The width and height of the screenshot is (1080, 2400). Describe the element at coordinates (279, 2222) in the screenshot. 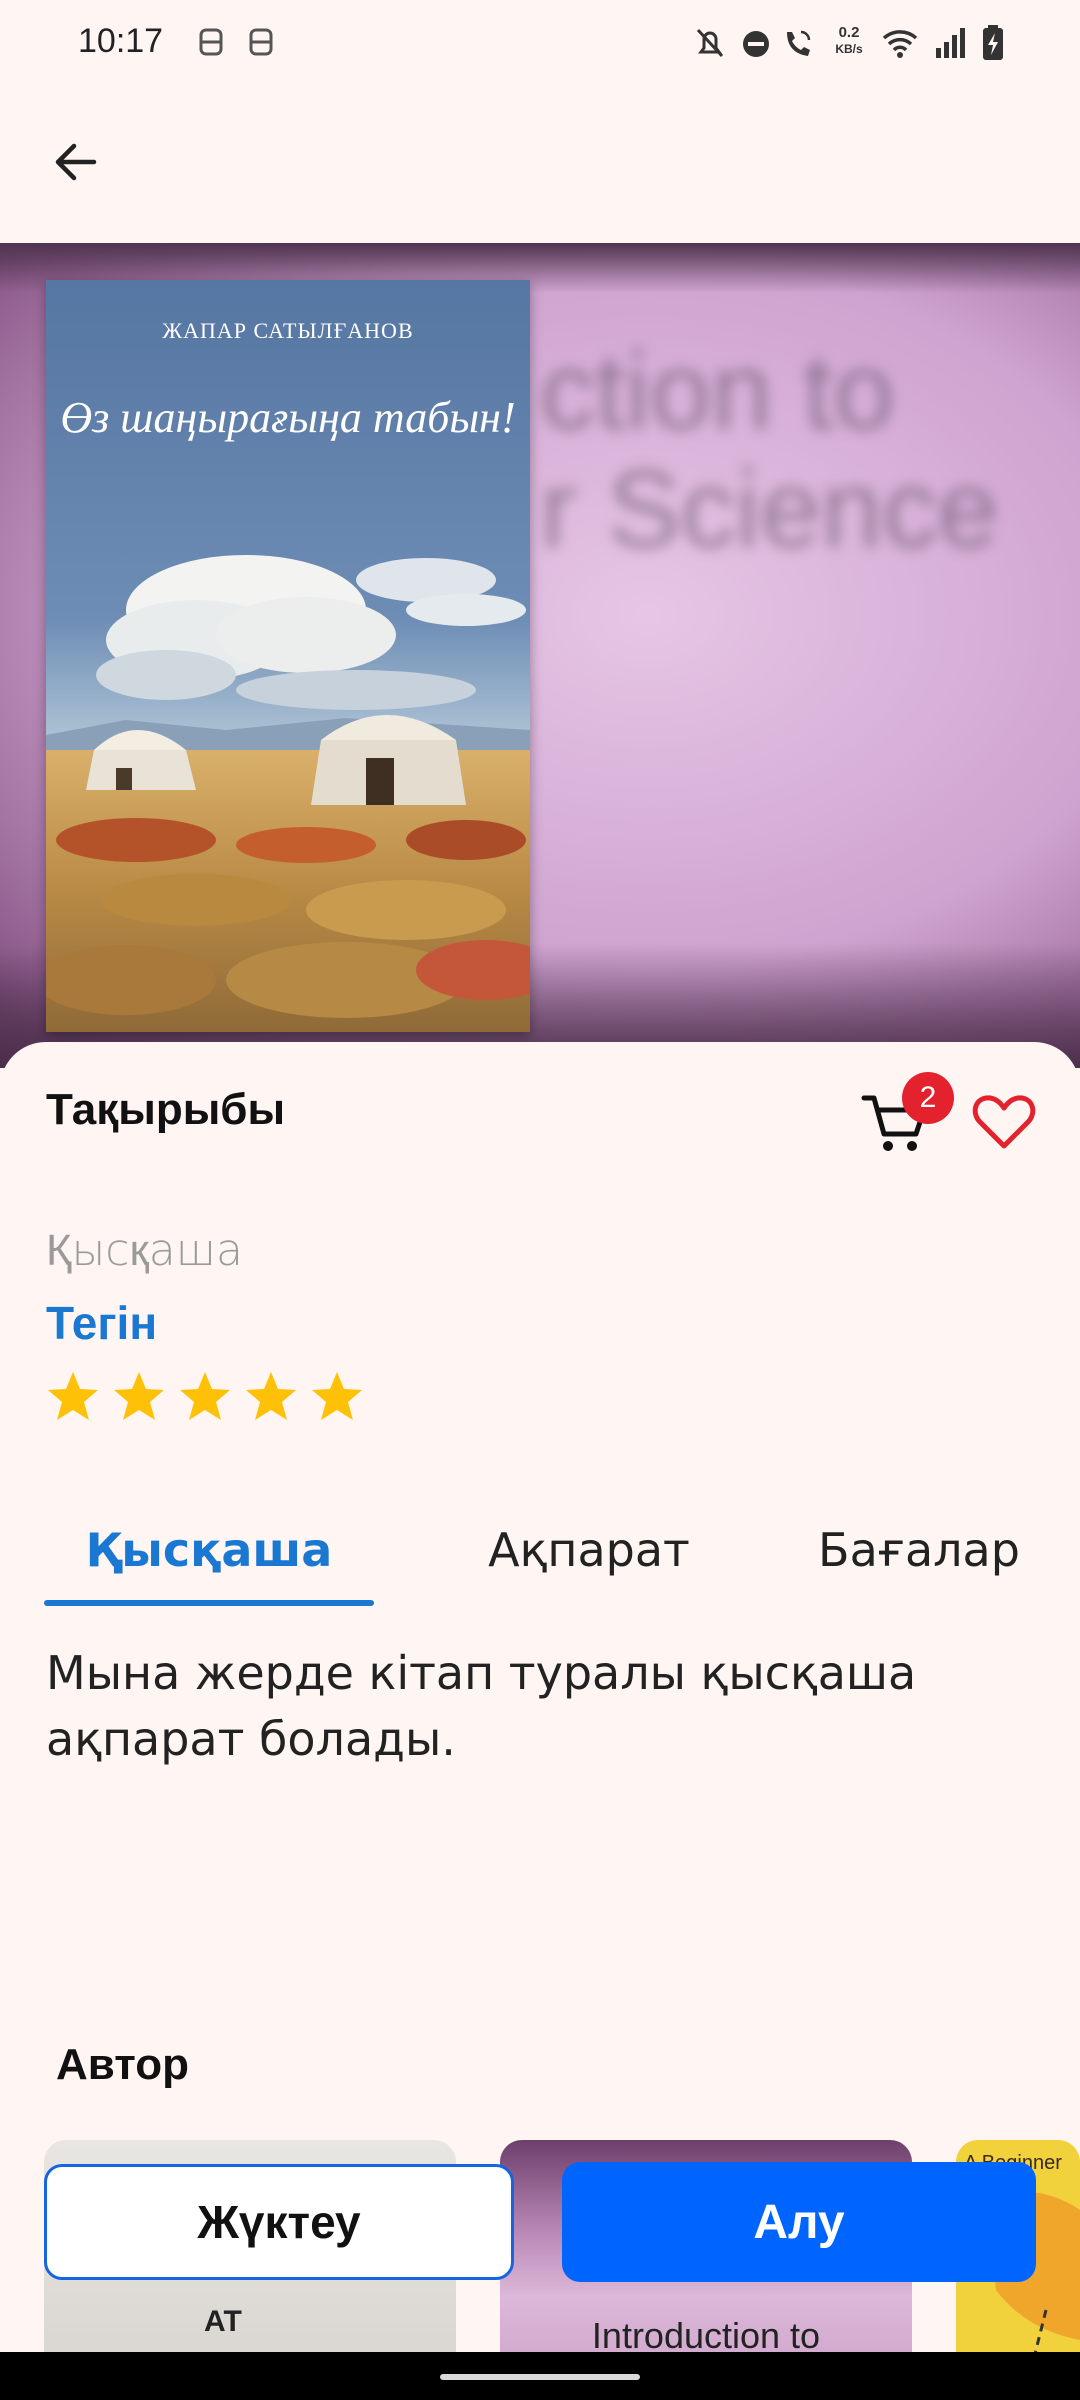

I see `download-button: Жүктеу` at that location.